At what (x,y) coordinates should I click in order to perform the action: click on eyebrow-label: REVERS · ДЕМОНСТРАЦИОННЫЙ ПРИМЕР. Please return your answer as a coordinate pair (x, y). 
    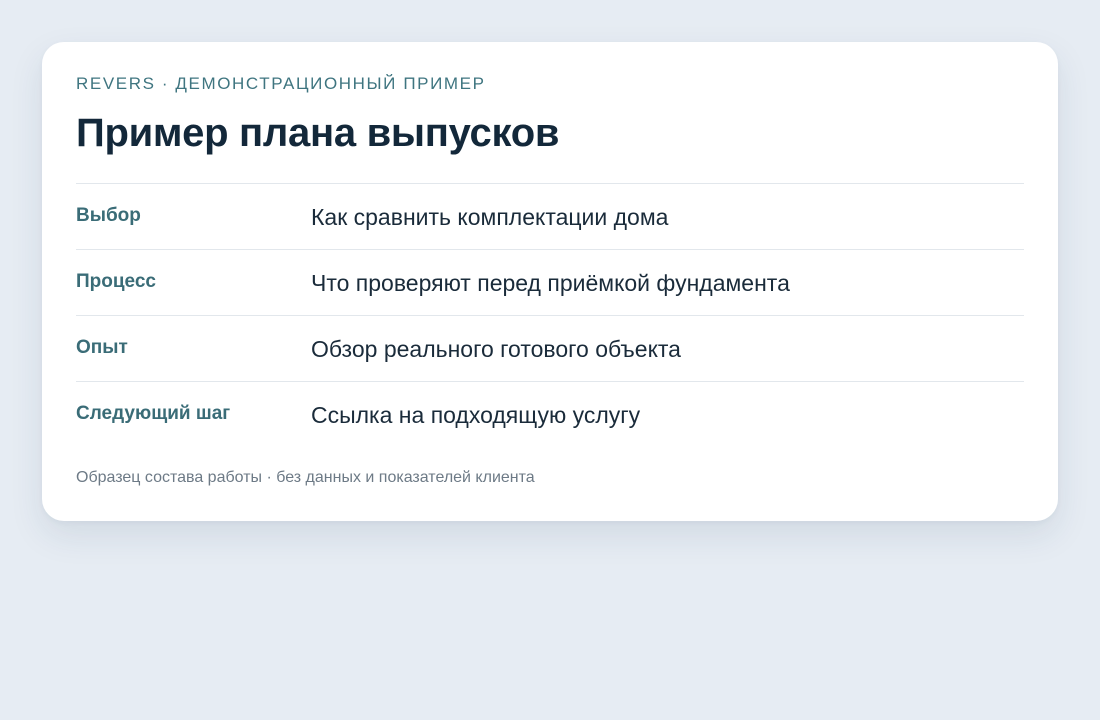
    Looking at the image, I should click on (281, 83).